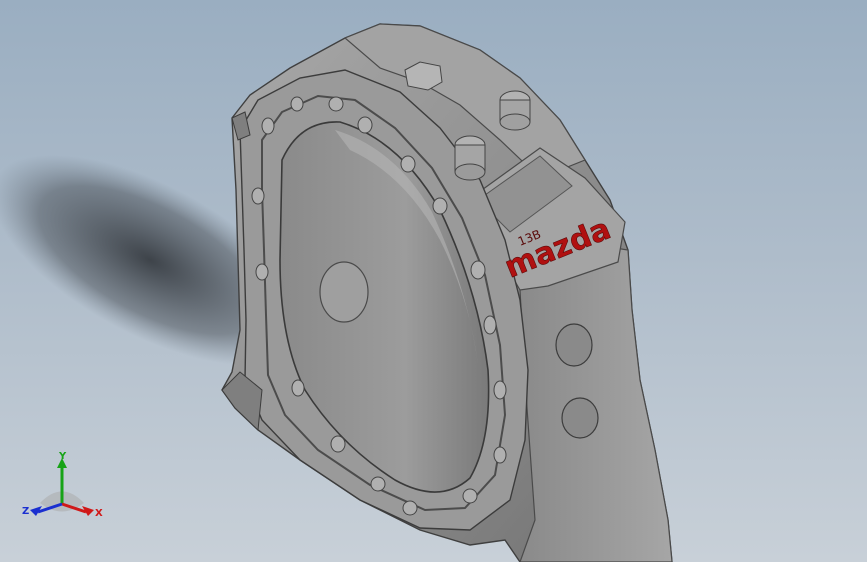 This screenshot has height=562, width=867. What do you see at coordinates (67, 488) in the screenshot?
I see `axis-triad: Y X Z` at bounding box center [67, 488].